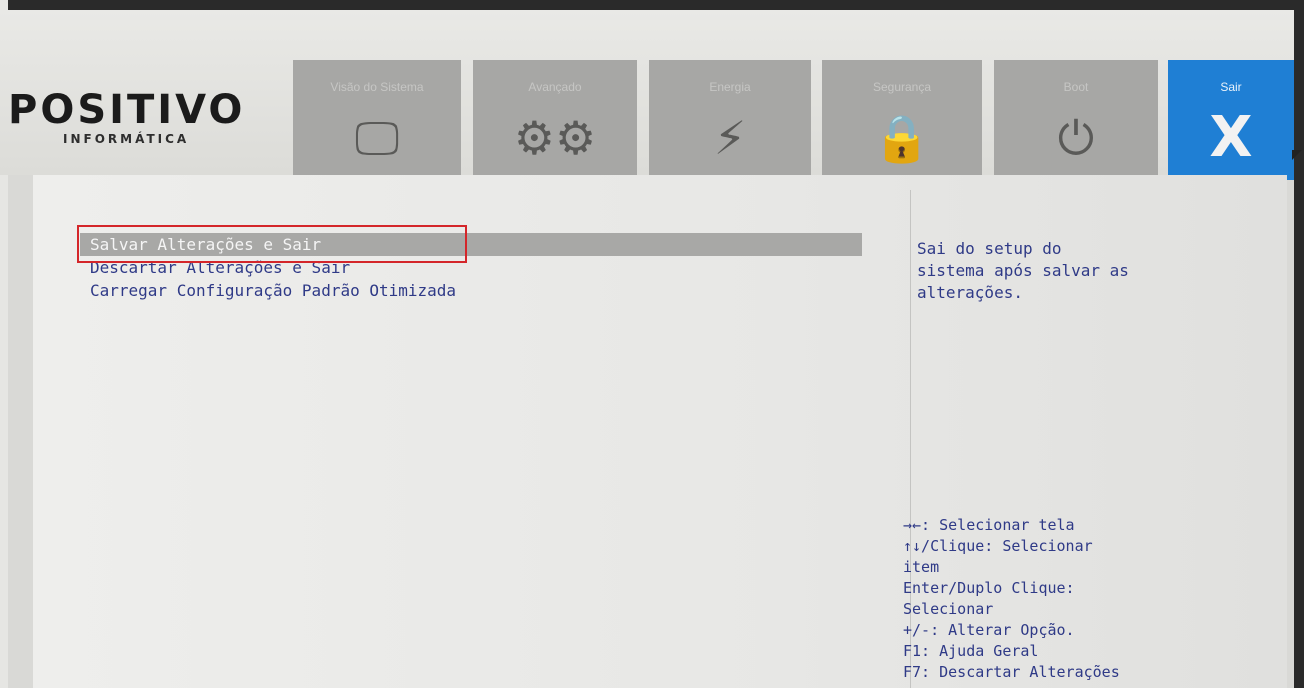 The width and height of the screenshot is (1304, 688). What do you see at coordinates (971, 651) in the screenshot?
I see `key-hint-f1: F1: Ajuda Geral` at bounding box center [971, 651].